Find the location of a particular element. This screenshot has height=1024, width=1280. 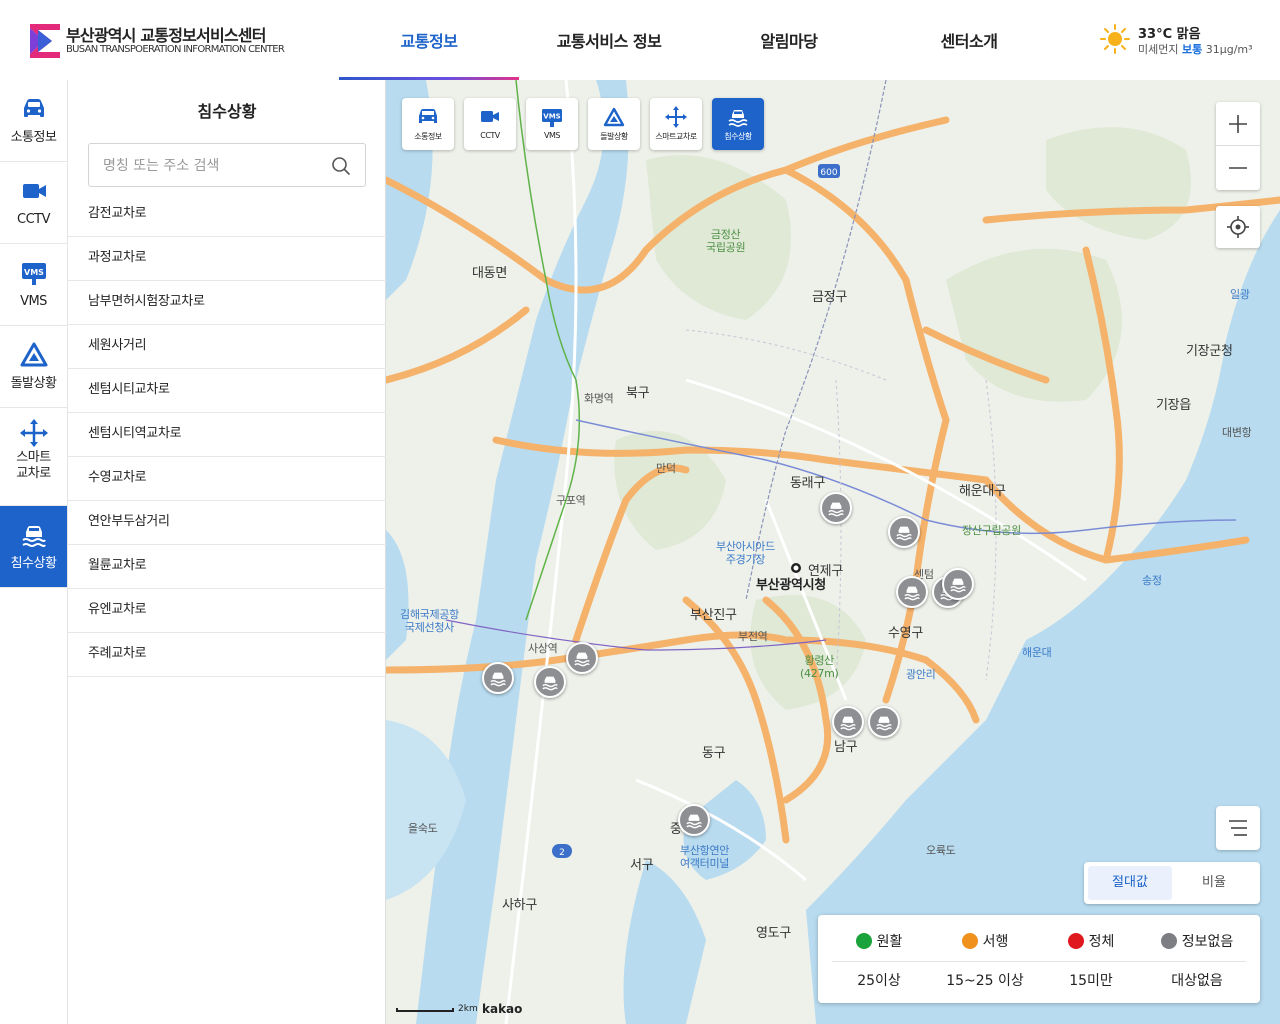

map-label-geumjeongsan: 금정산 국립공원 is located at coordinates (726, 241).